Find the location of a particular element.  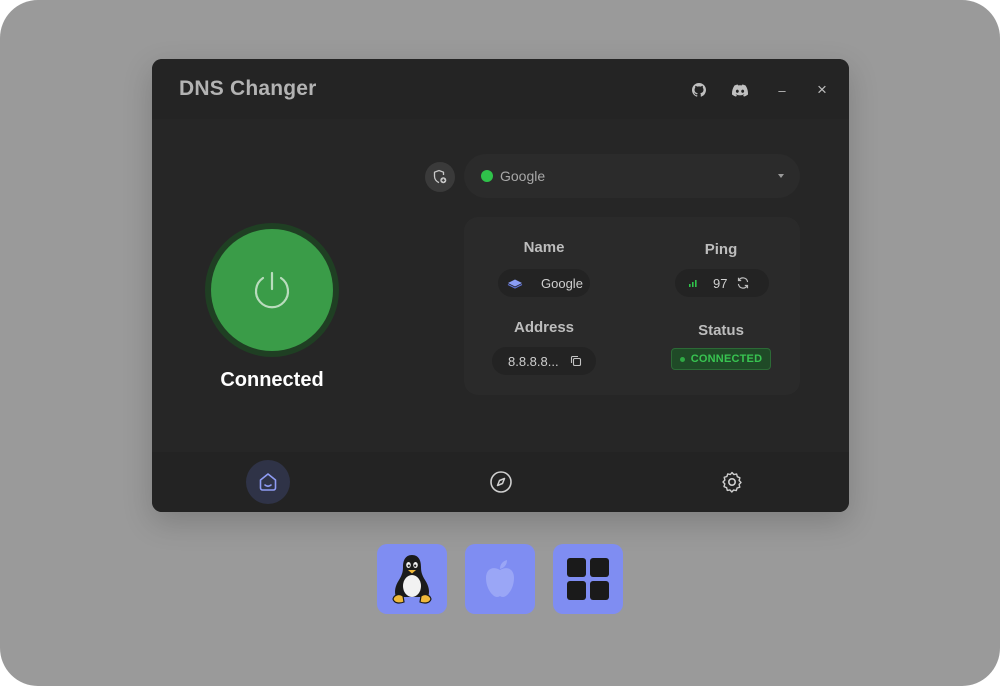

windows-icon is located at coordinates (588, 579).